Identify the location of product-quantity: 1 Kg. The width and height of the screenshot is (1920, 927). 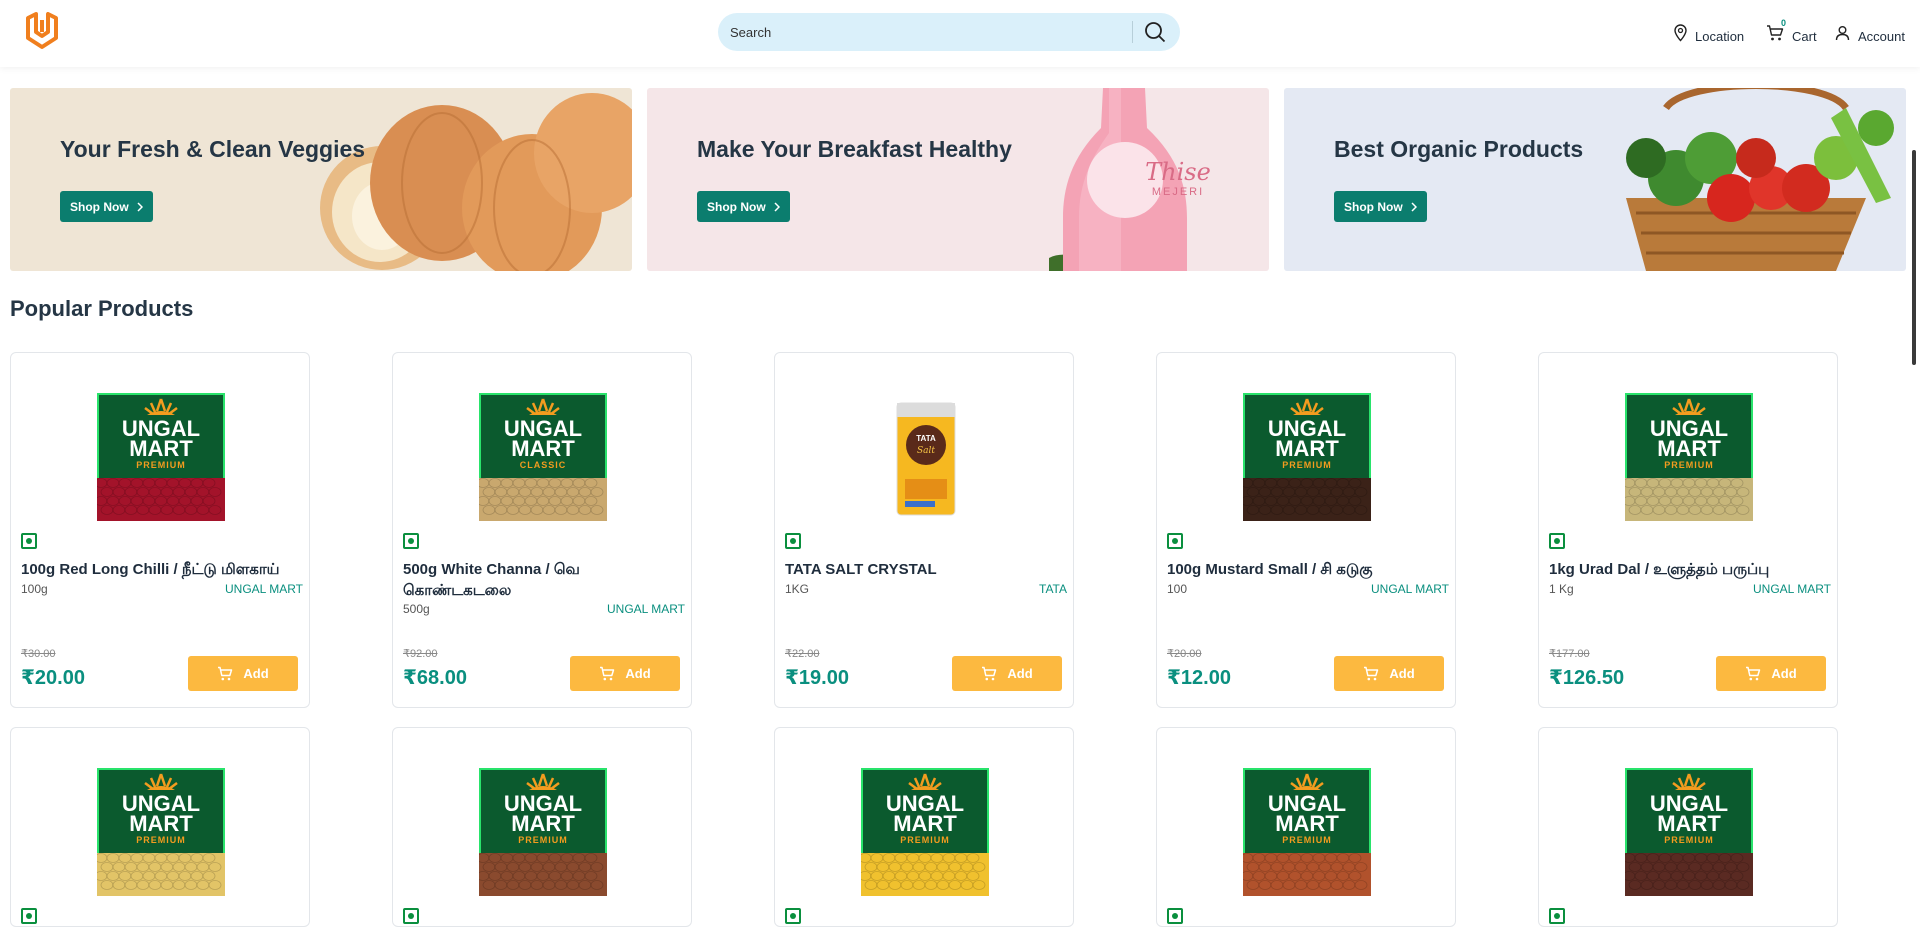
(1561, 589).